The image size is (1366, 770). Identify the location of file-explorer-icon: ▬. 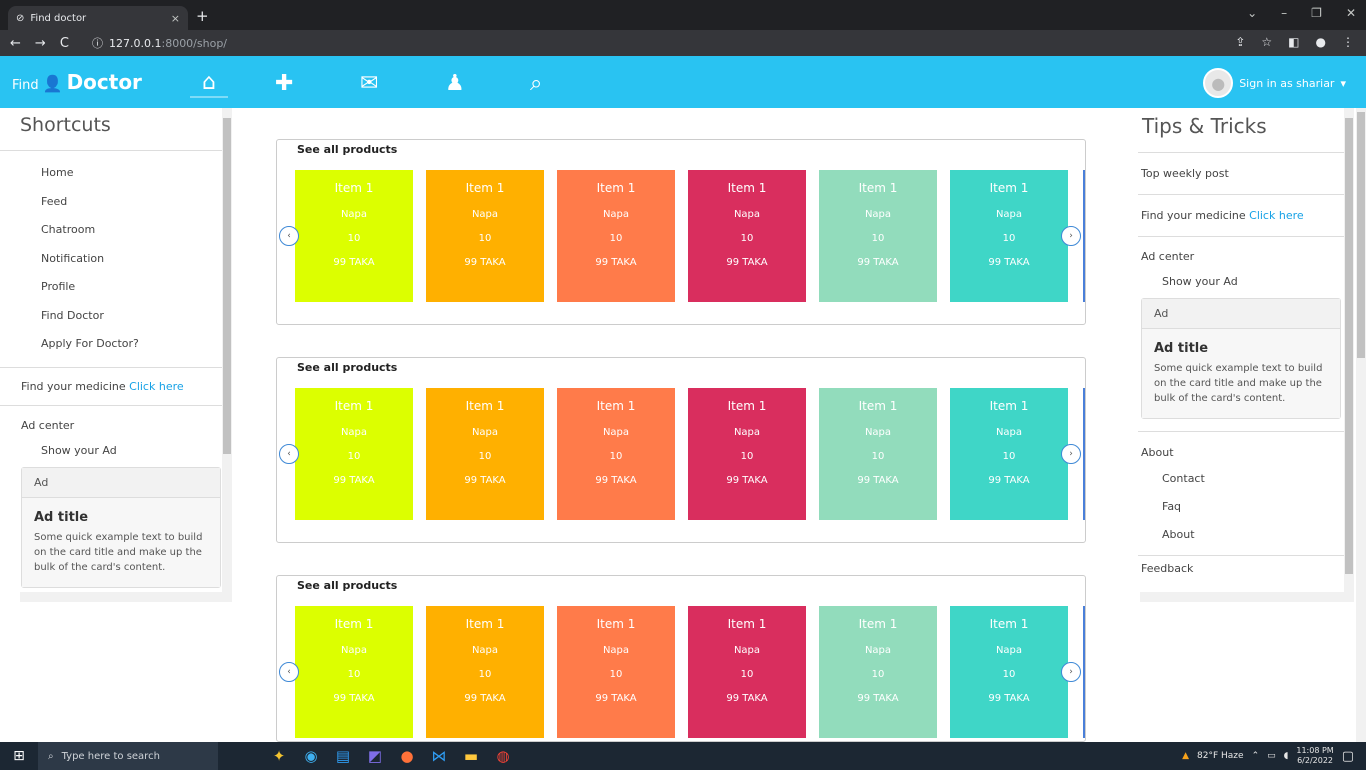
(471, 756).